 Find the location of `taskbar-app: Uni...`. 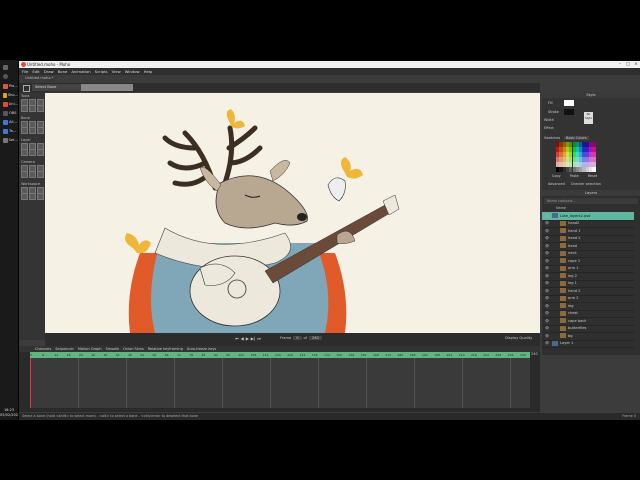

taskbar-app: Uni... is located at coordinates (9, 104).